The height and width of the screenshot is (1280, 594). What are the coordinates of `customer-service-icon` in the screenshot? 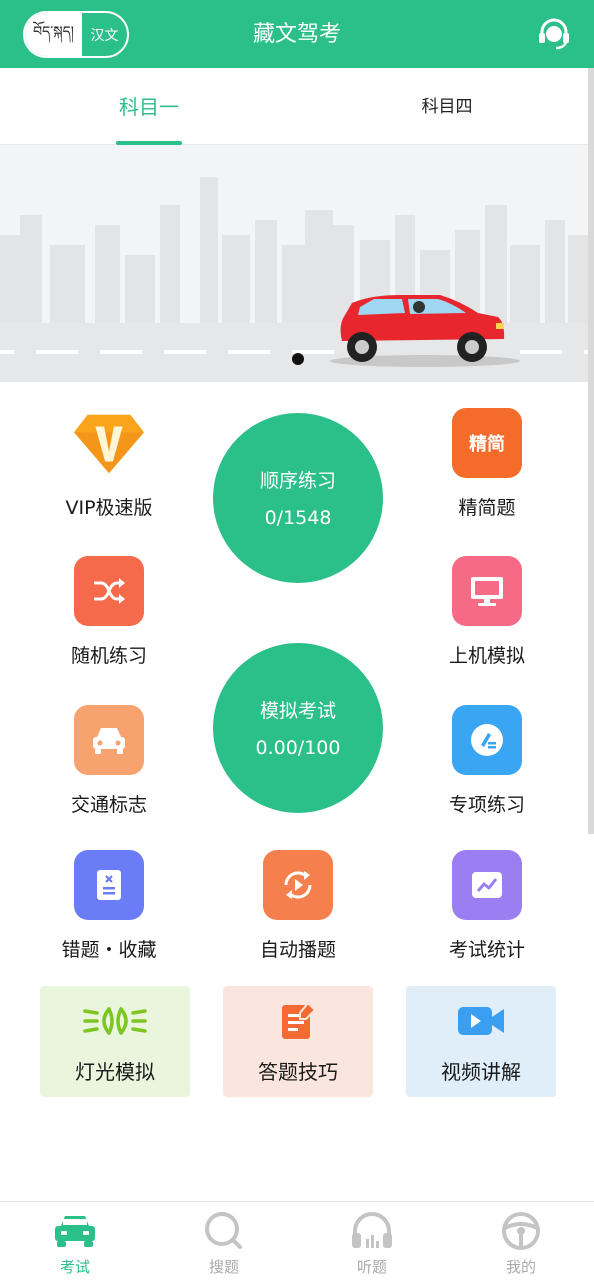 It's located at (554, 34).